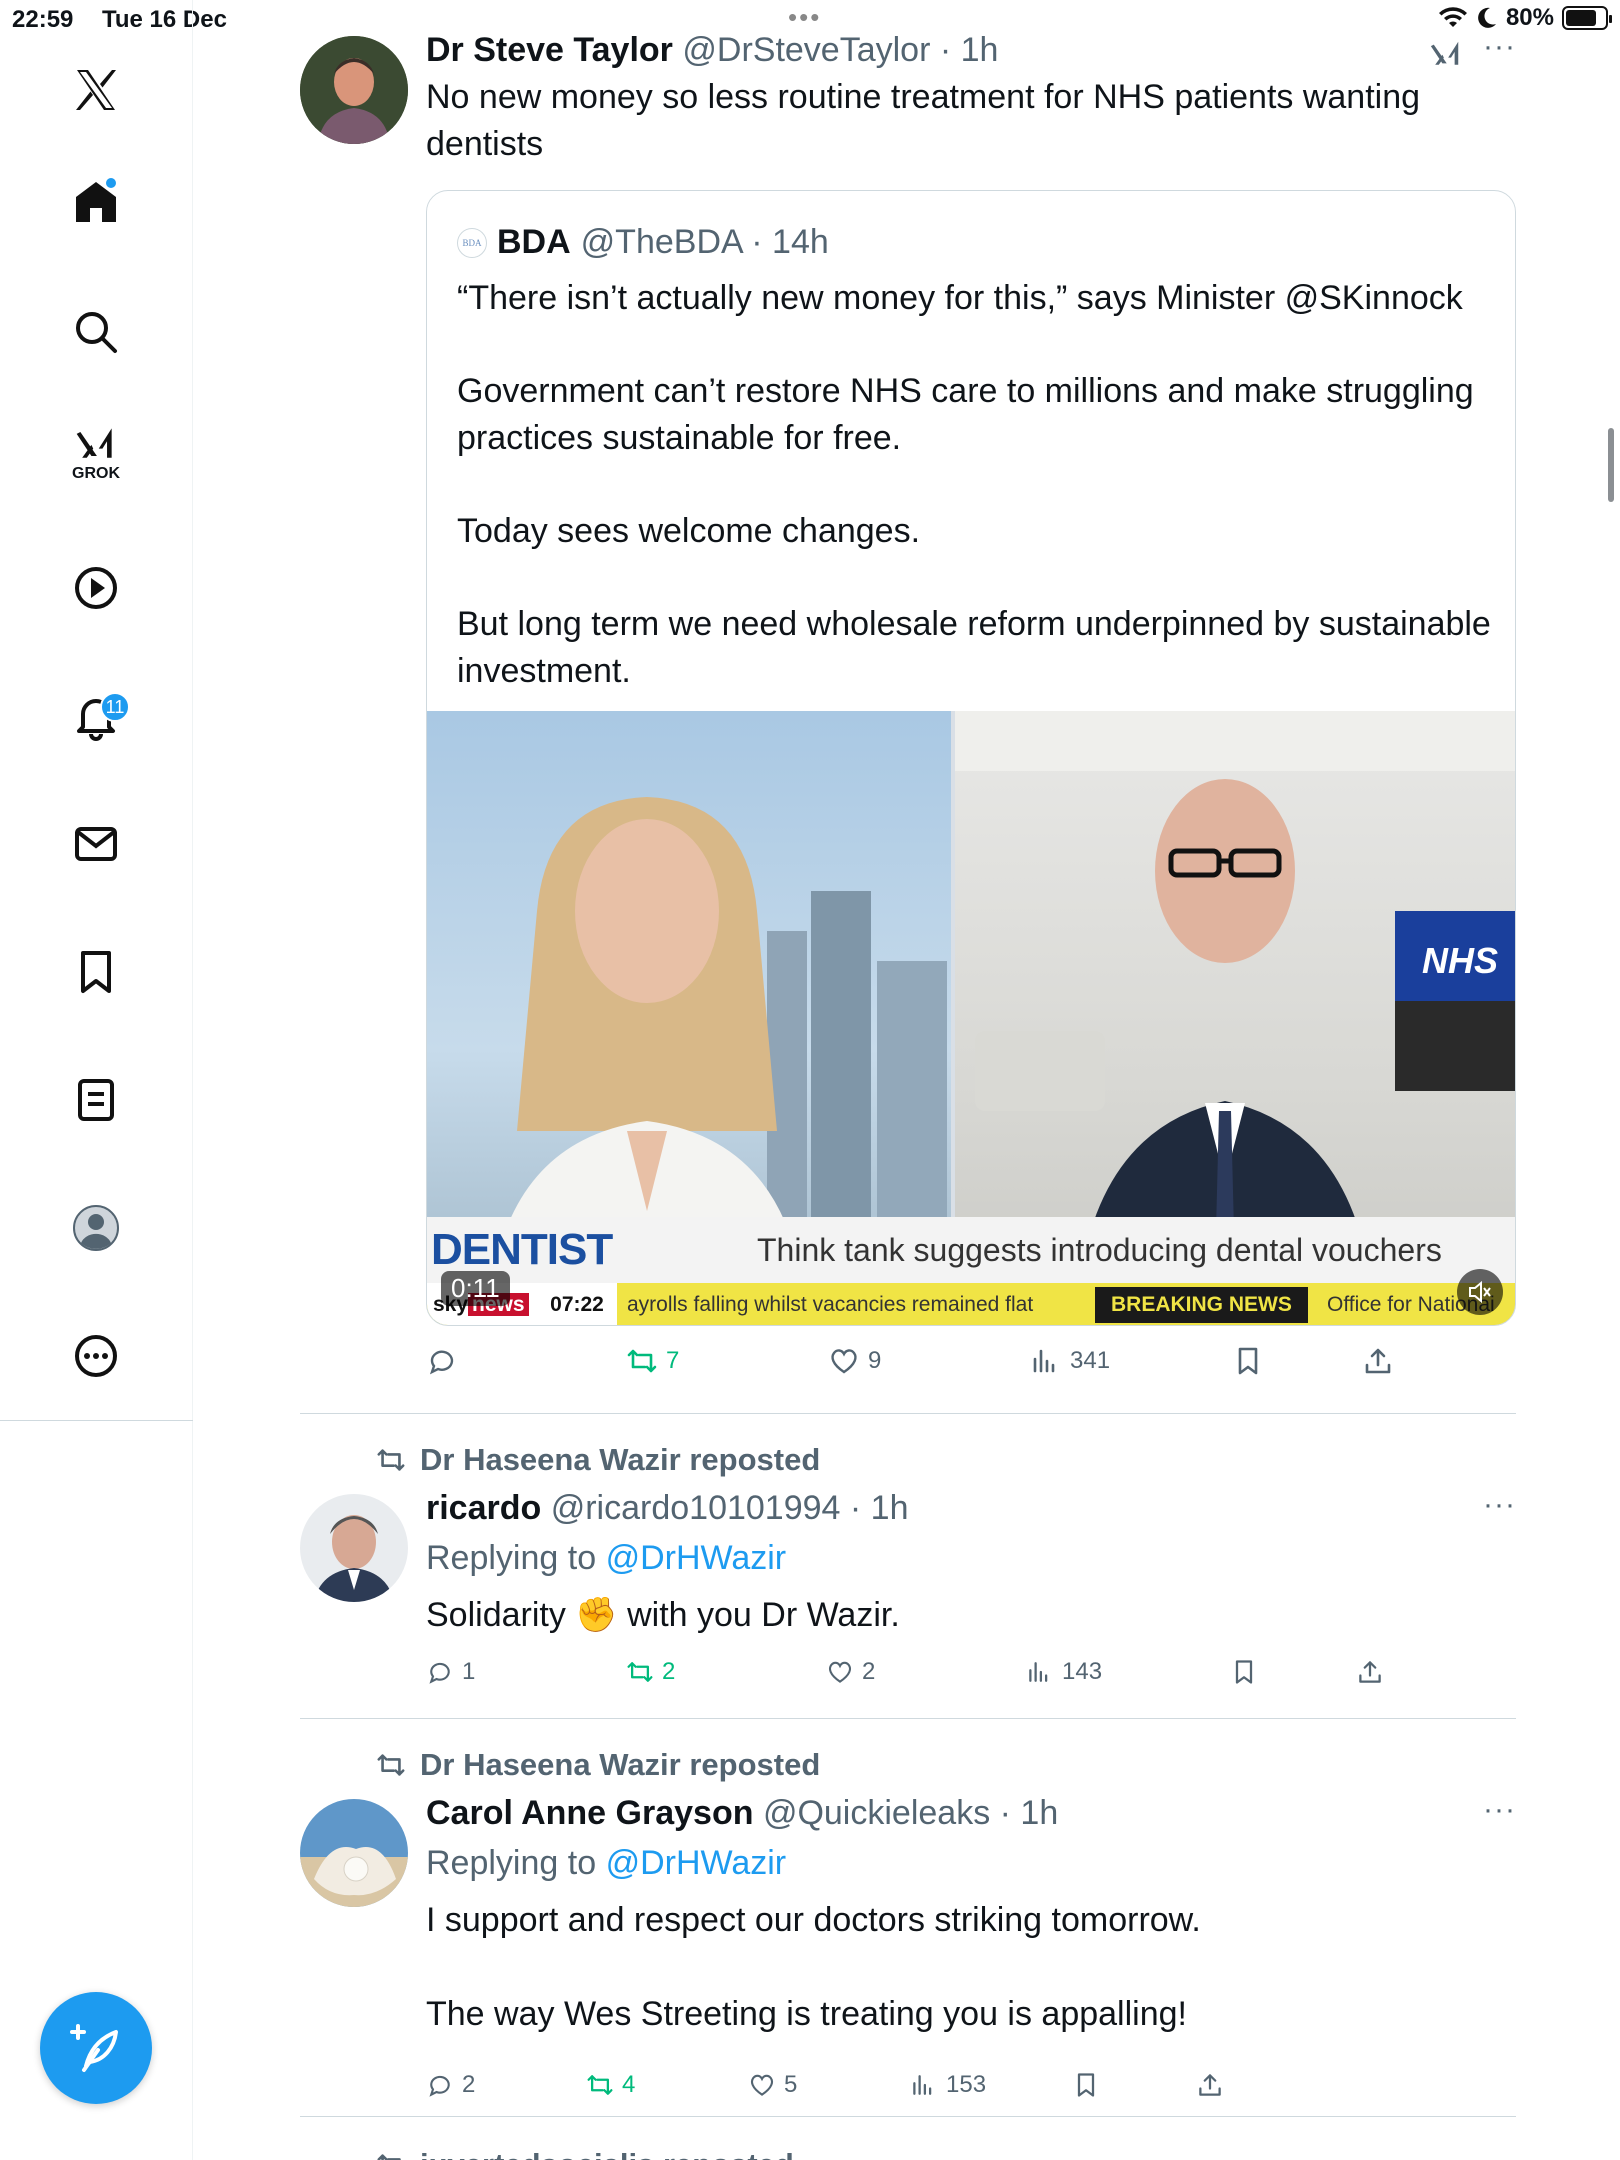 This screenshot has width=1620, height=2160. I want to click on search-icon, so click(96, 332).